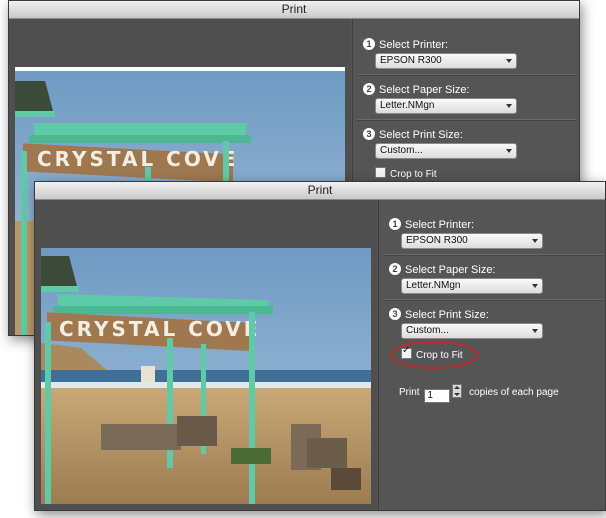 This screenshot has height=518, width=606. I want to click on copies-prefix-label: Print, so click(409, 392).